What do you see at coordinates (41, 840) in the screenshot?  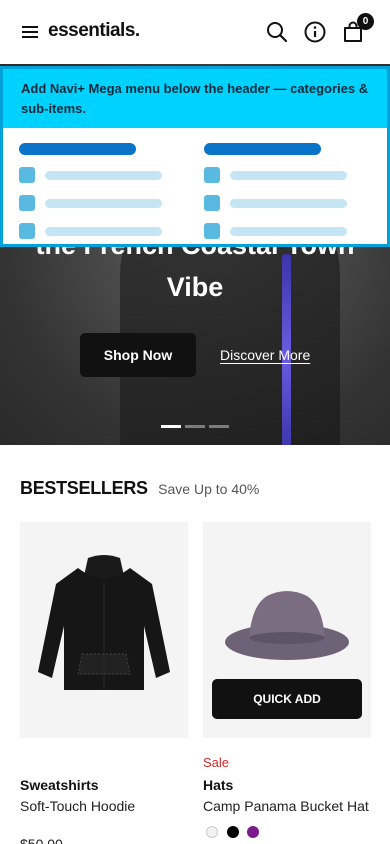 I see `product-price: $50.00` at bounding box center [41, 840].